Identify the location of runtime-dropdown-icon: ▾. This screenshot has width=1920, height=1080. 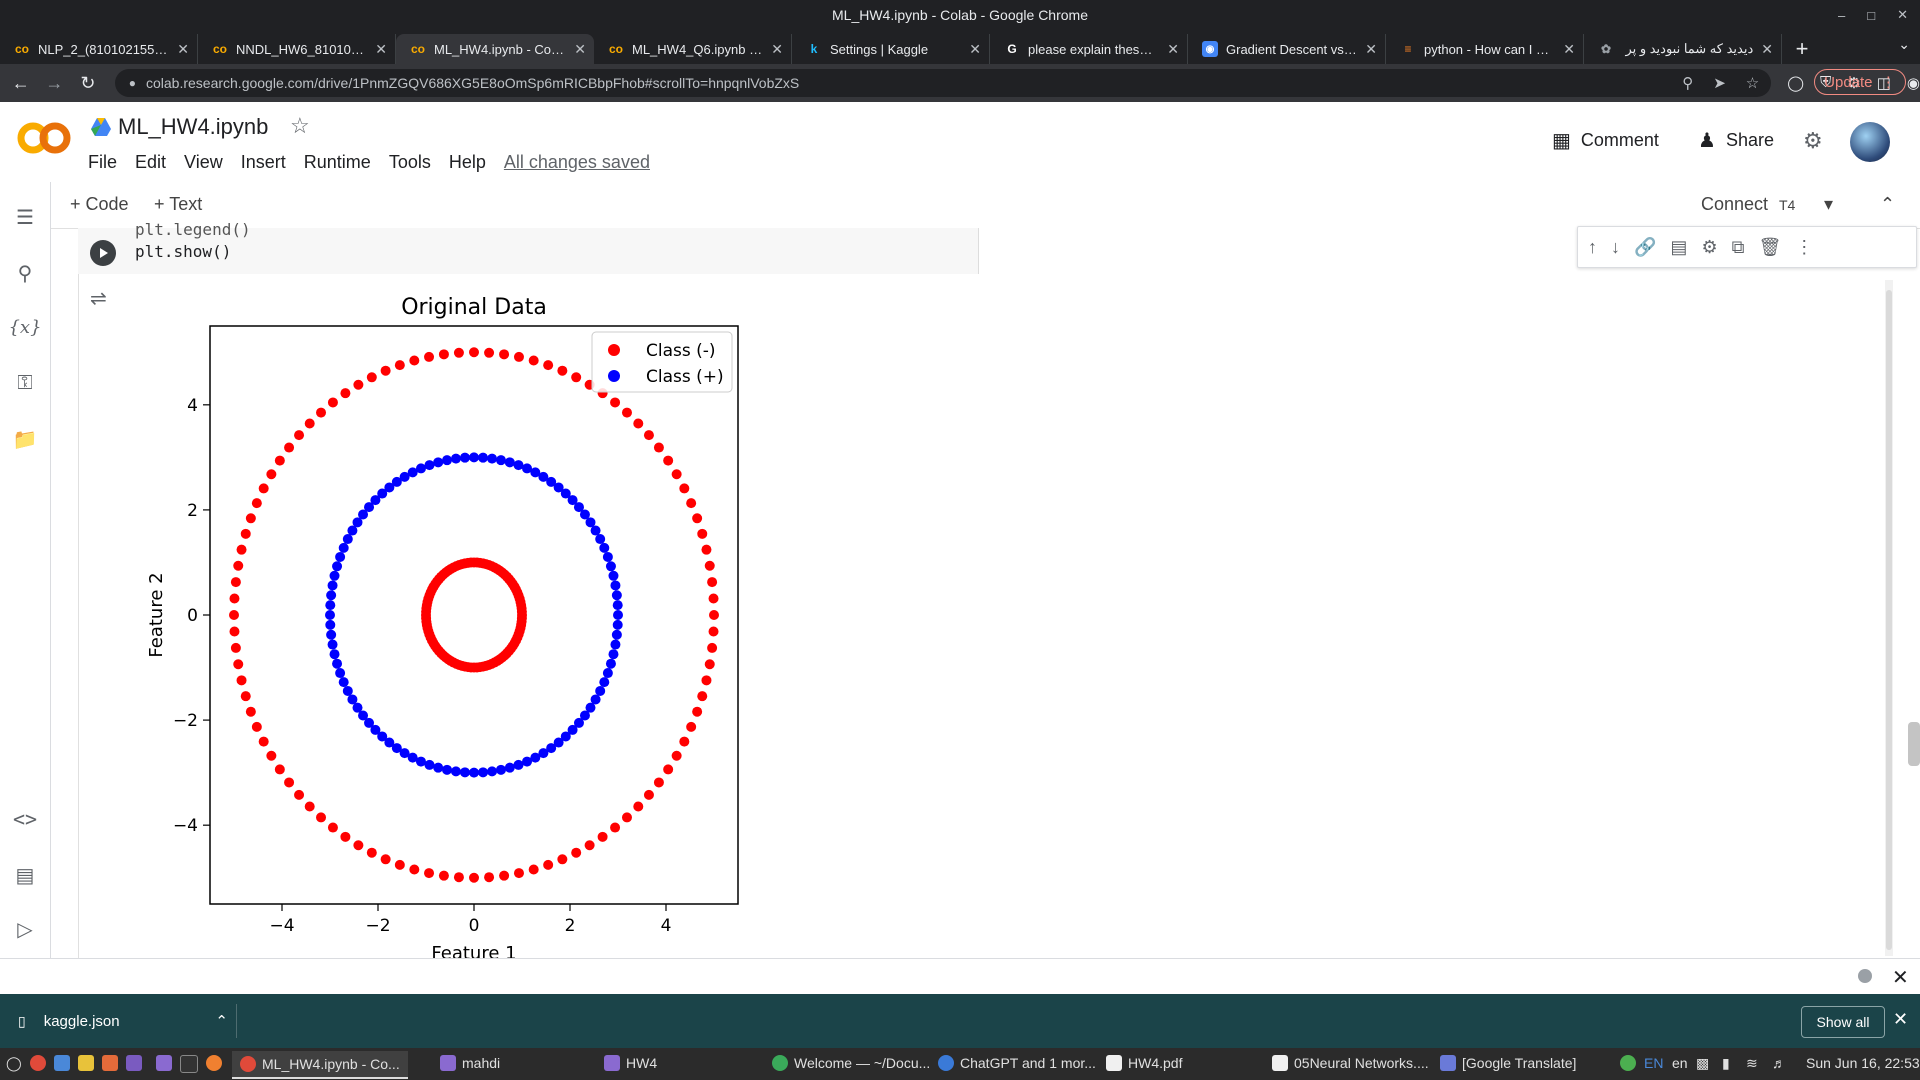
(1828, 204).